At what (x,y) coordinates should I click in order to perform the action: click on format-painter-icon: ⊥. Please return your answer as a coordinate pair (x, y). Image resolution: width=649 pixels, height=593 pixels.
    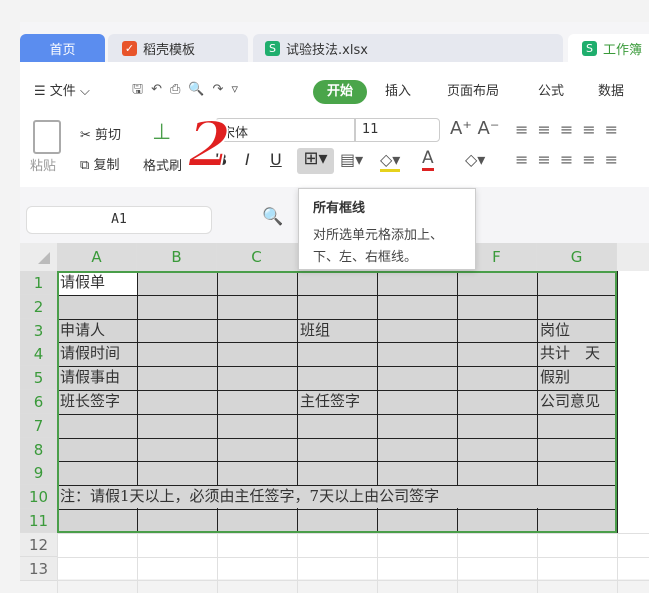
    Looking at the image, I should click on (161, 132).